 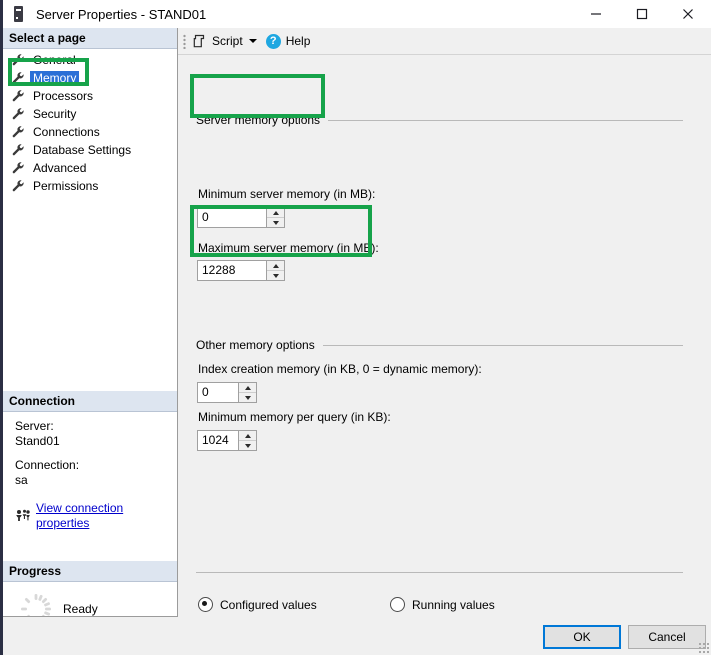 What do you see at coordinates (184, 41) in the screenshot?
I see `toolbar-grip` at bounding box center [184, 41].